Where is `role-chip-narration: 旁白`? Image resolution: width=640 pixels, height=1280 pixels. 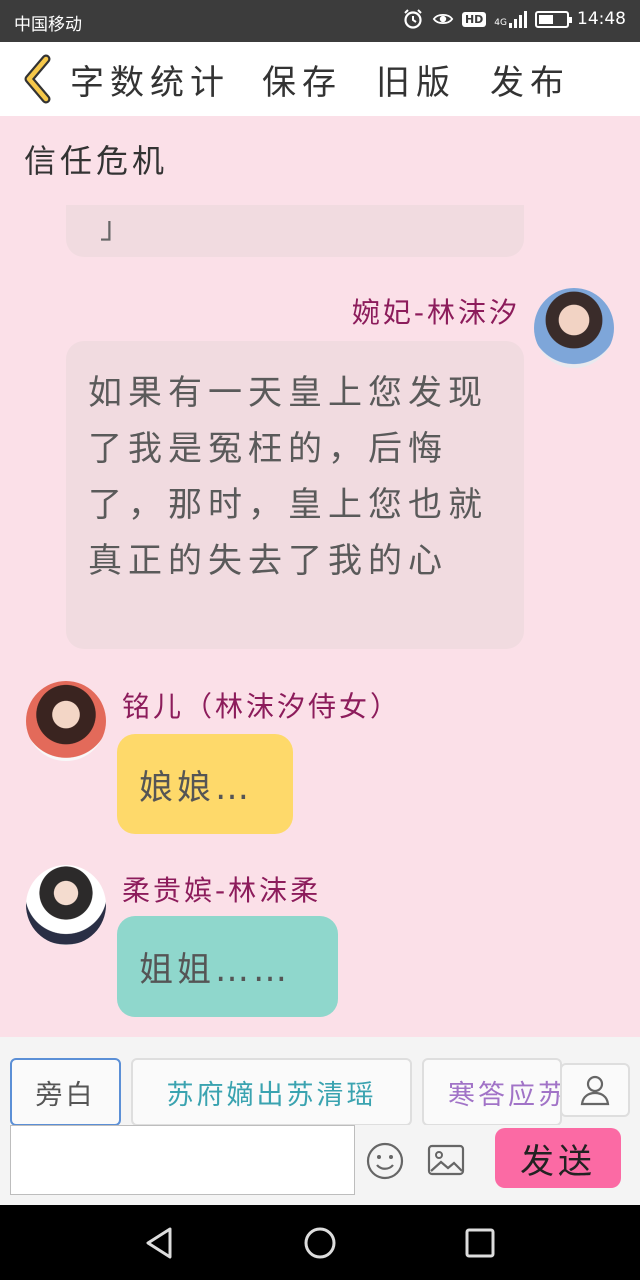
role-chip-narration: 旁白 is located at coordinates (65, 1092).